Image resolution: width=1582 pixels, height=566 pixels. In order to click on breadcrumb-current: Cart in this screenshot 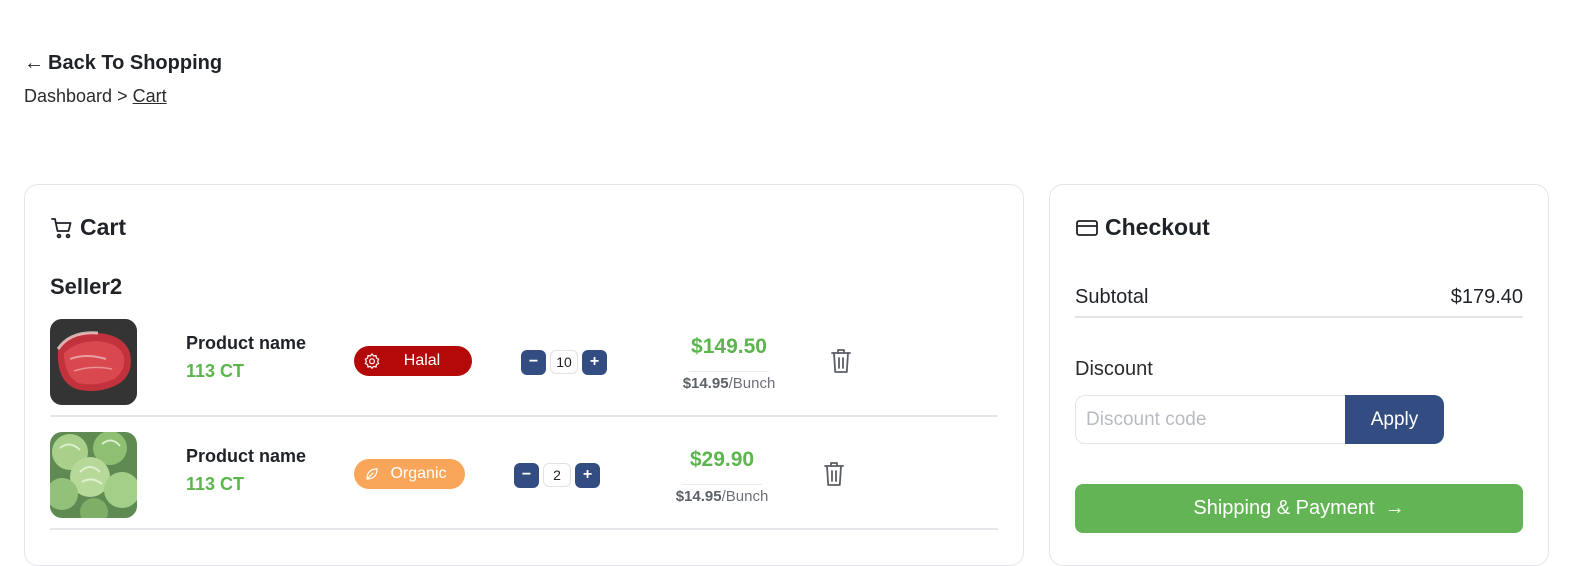, I will do `click(150, 96)`.